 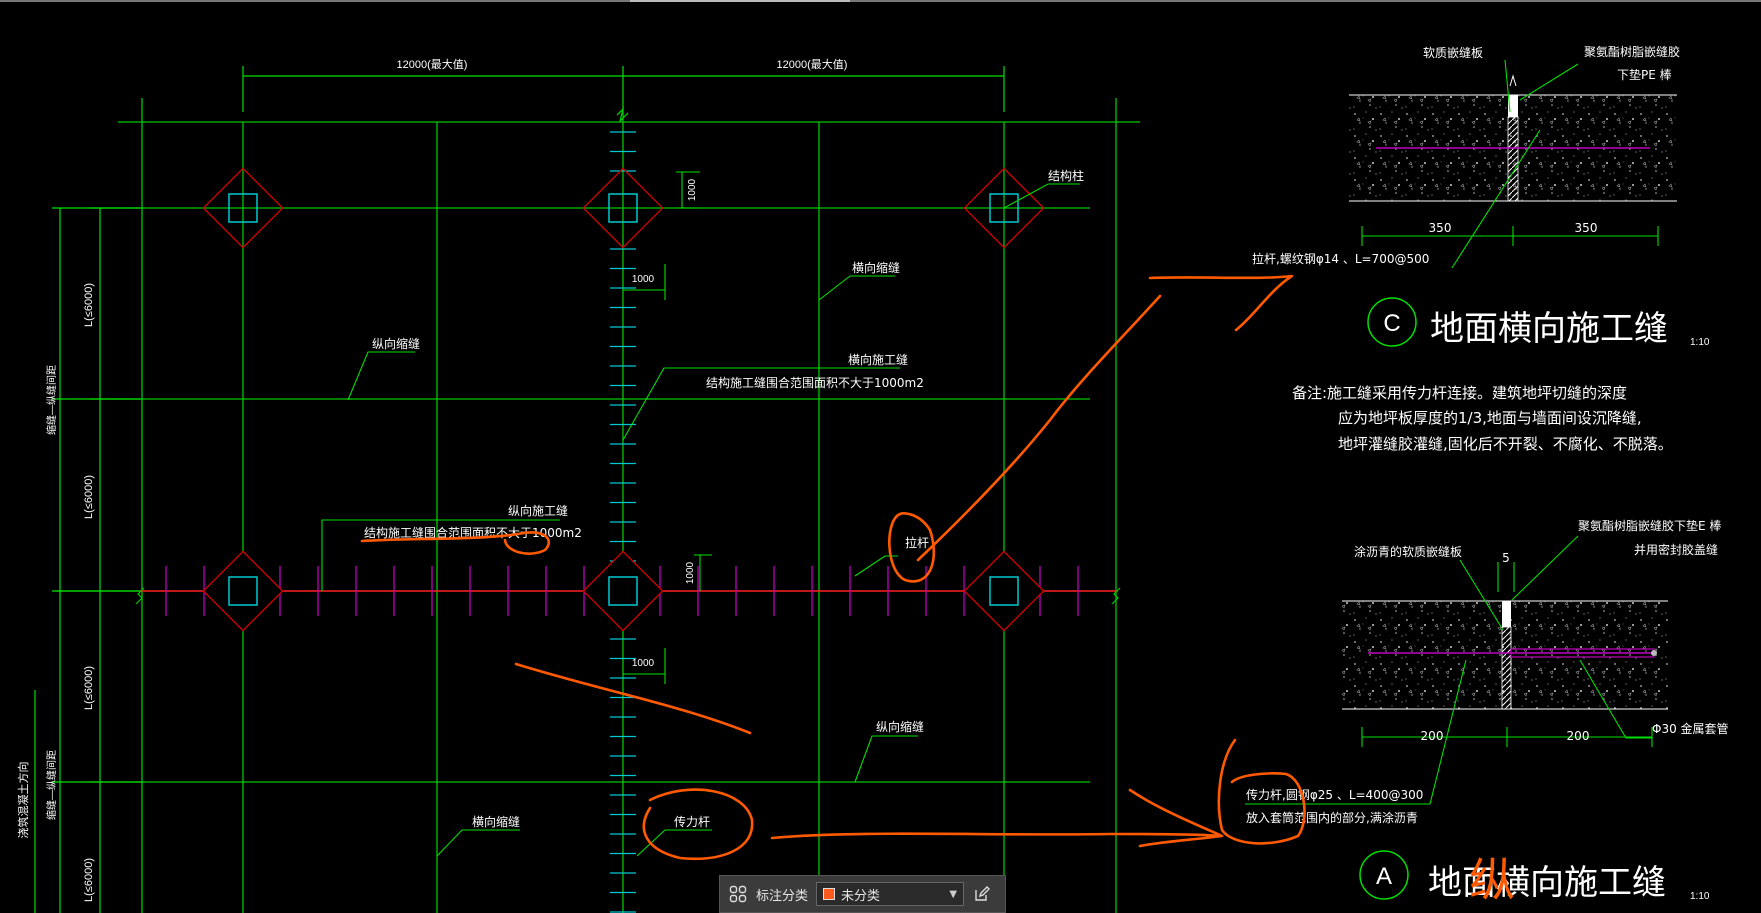 What do you see at coordinates (23, 800) in the screenshot?
I see `paving-direction: 浇筑混凝土方向` at bounding box center [23, 800].